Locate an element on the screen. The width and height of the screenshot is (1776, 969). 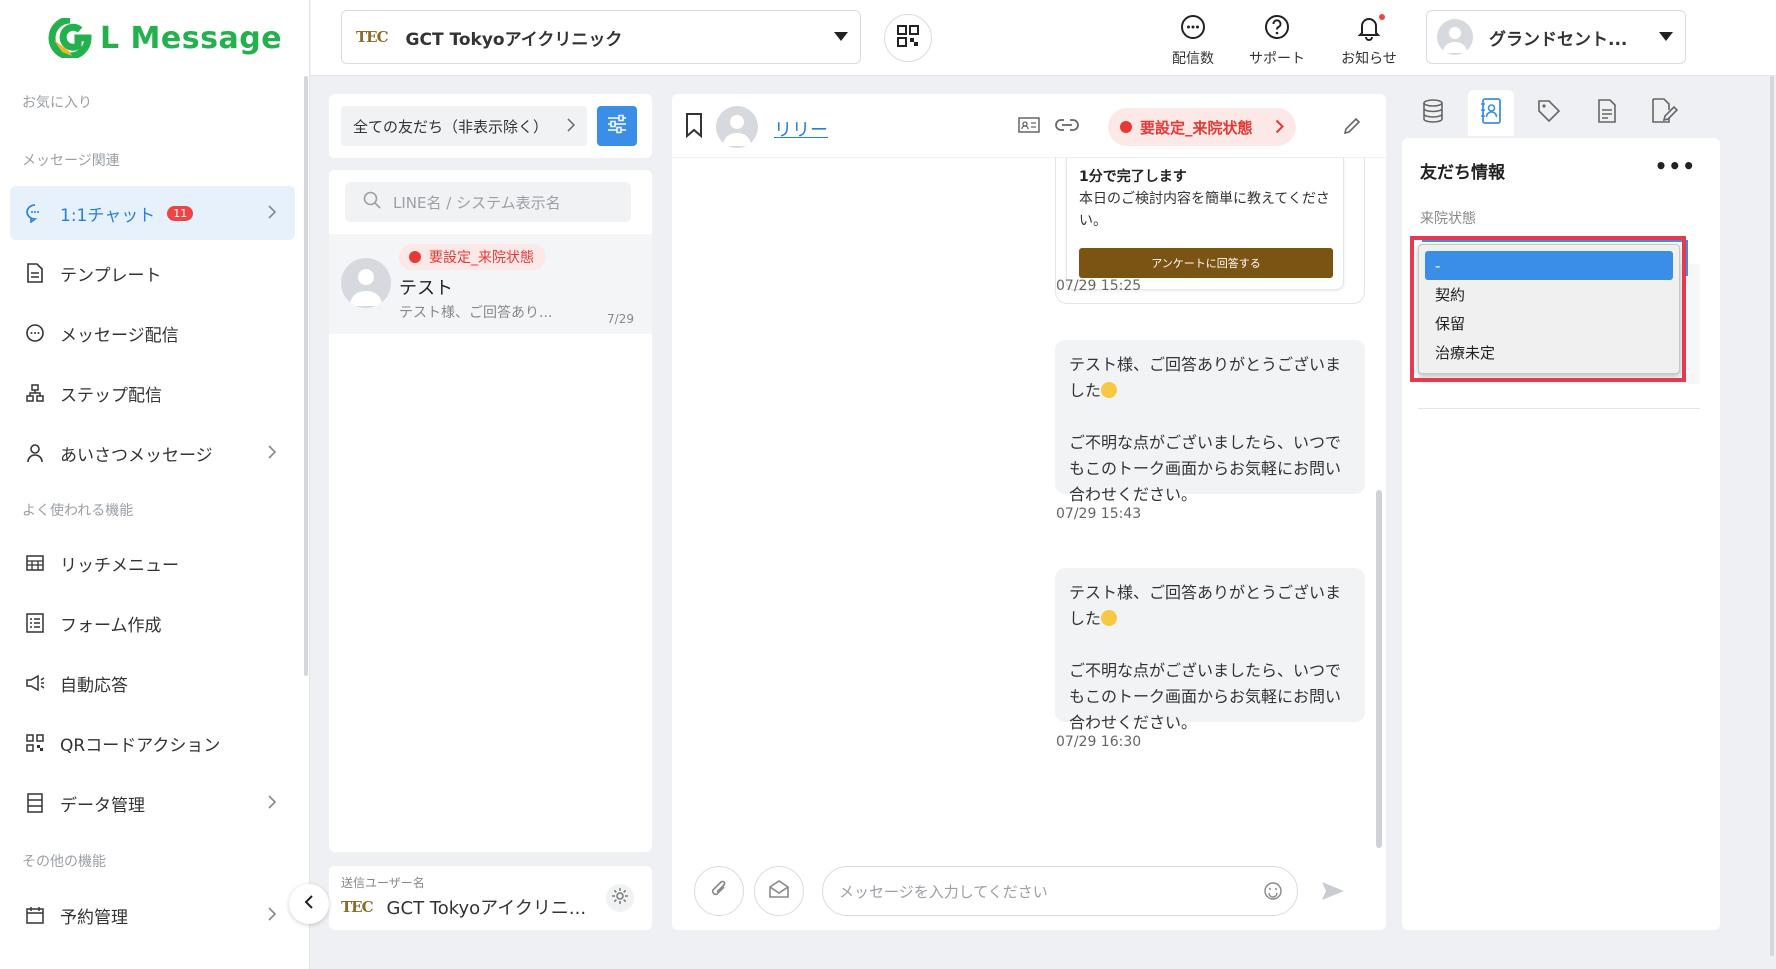
sidebar-item-rich-menu: リッチメニュー is located at coordinates (152, 563).